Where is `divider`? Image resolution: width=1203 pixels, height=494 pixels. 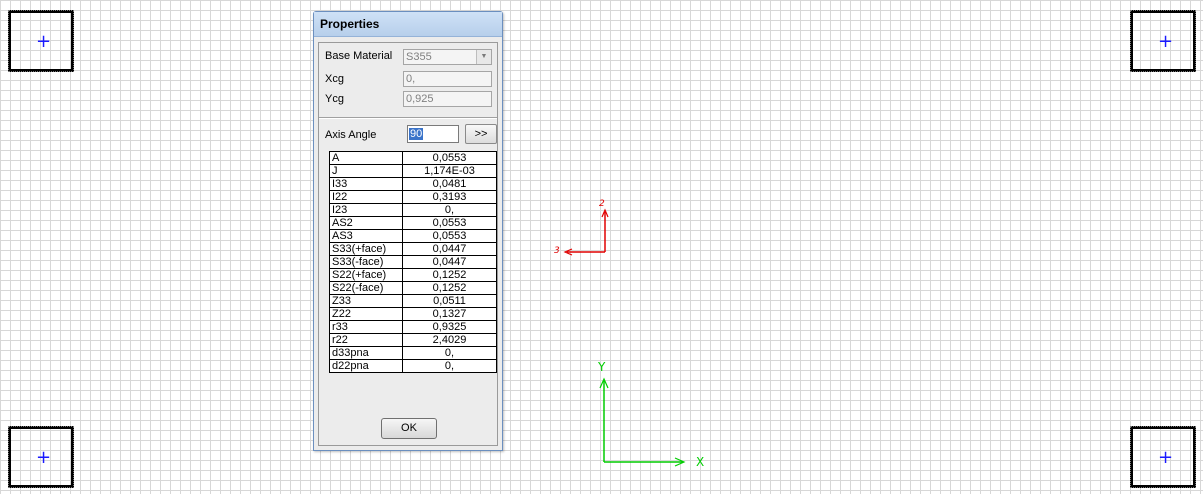
divider is located at coordinates (408, 118).